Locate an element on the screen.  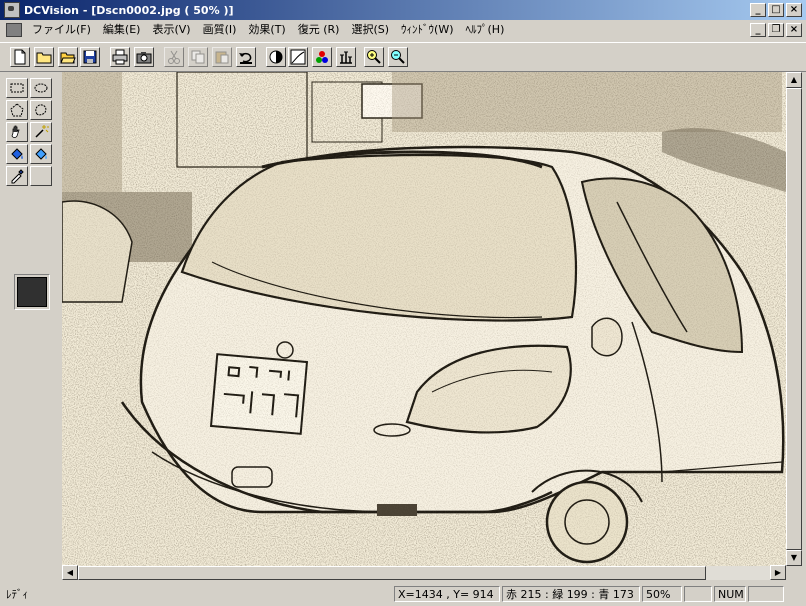
open-folder-button is located at coordinates (68, 57).